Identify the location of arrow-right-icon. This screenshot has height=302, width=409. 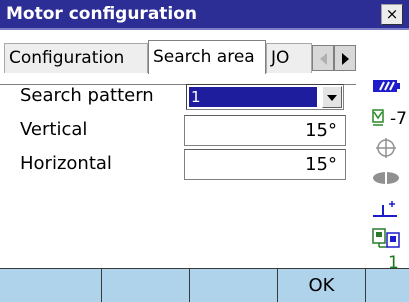
(345, 59).